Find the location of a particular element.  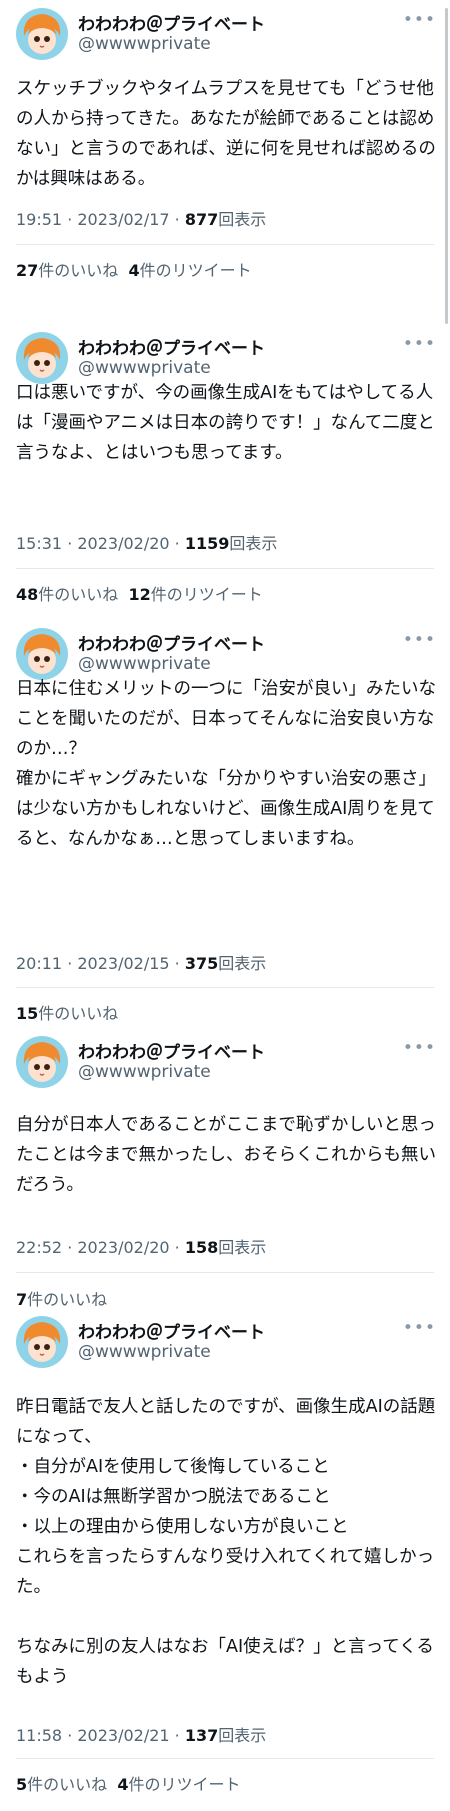

engagement-stats: 27件のいいね 4件のリツイート is located at coordinates (134, 269).